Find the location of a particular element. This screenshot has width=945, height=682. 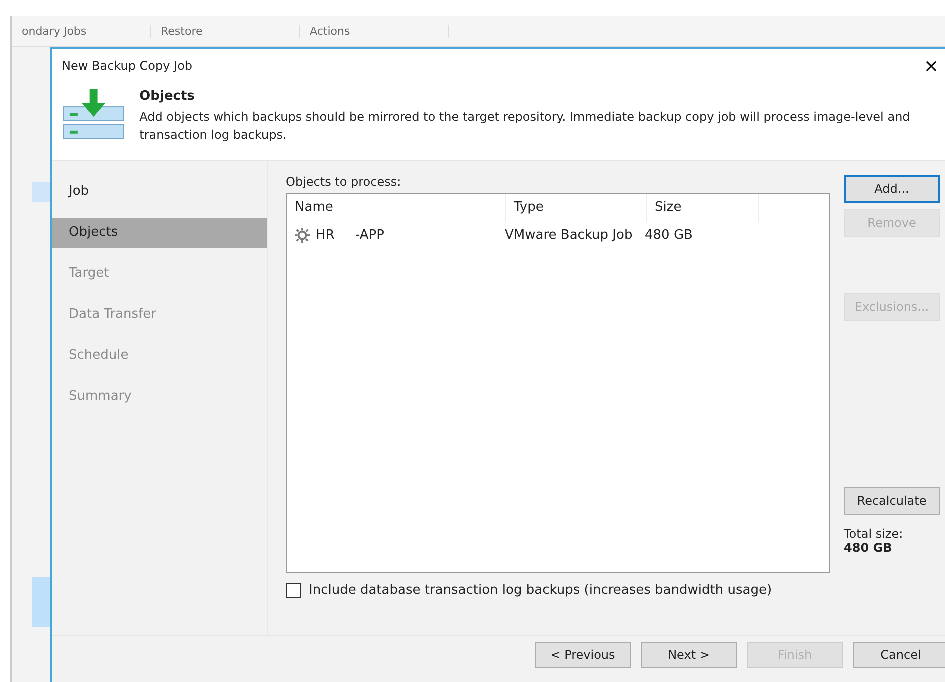

column-header: Name is located at coordinates (396, 208).